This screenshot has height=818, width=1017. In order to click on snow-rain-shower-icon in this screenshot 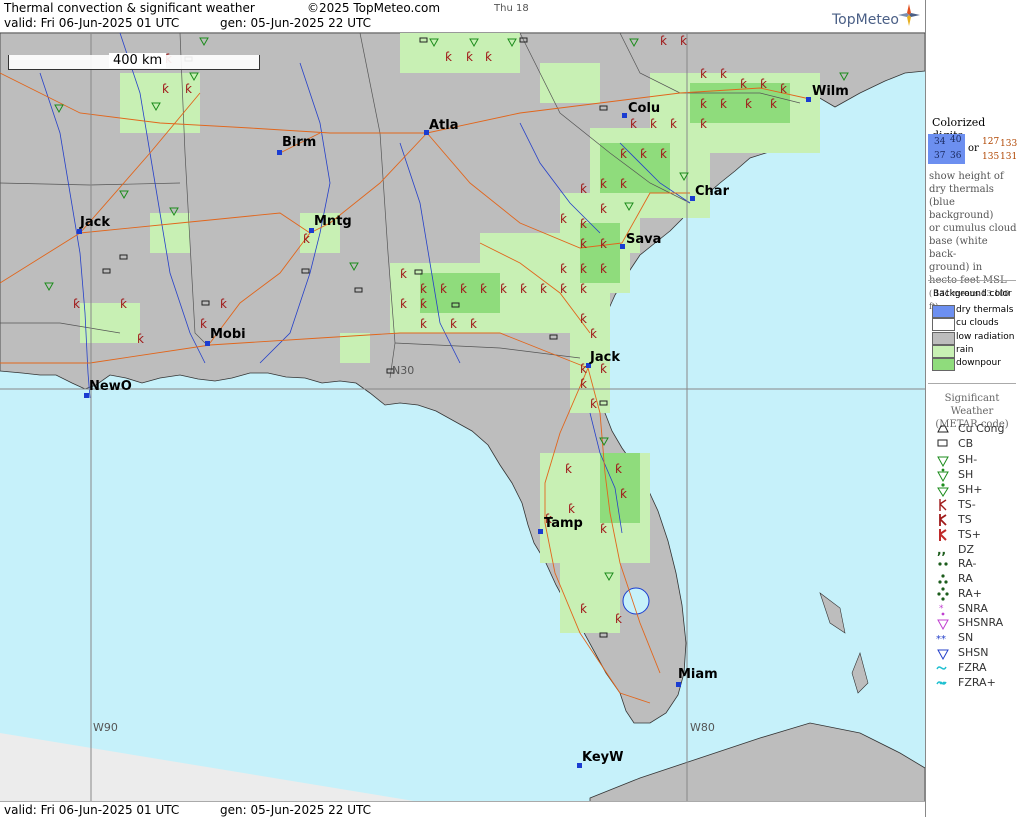, I will do `click(943, 624)`.